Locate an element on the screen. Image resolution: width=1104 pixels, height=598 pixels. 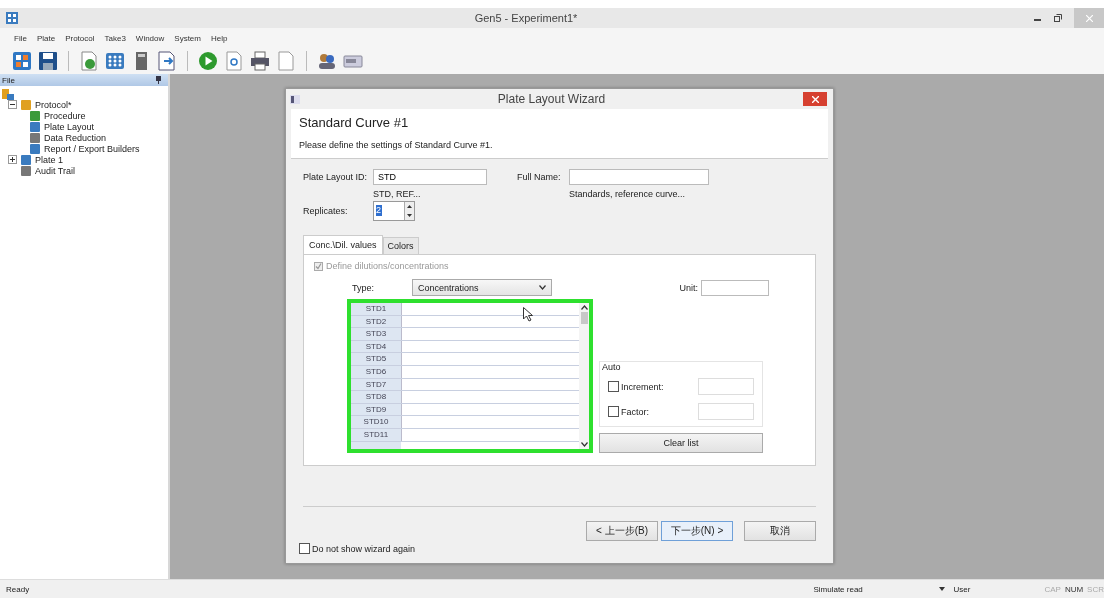
checkbox-label: Define dilutions/concentrations is located at coordinates (387, 266).